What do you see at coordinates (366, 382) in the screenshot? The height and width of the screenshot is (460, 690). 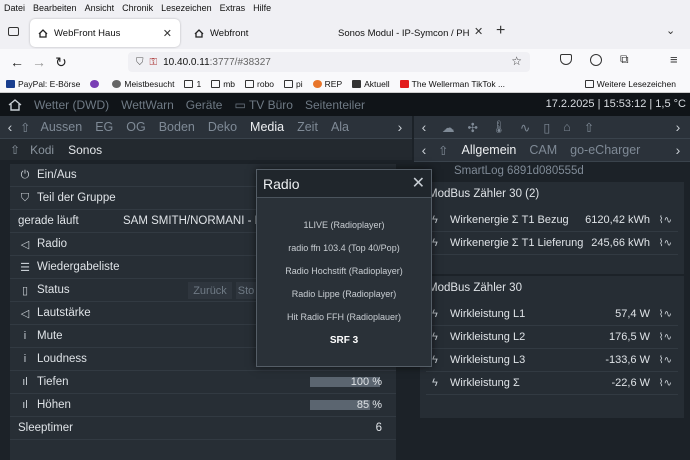 I see `bass-value: 100 %` at bounding box center [366, 382].